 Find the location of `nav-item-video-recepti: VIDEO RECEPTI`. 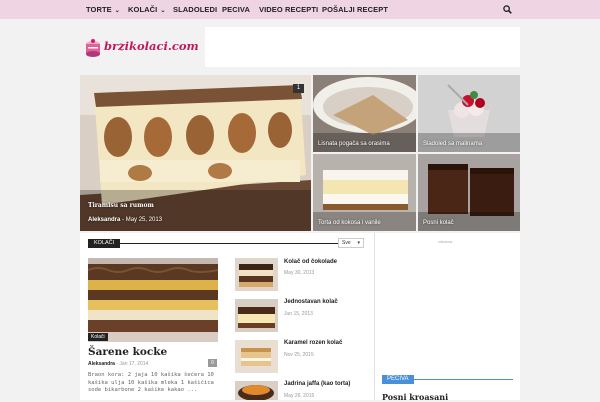

nav-item-video-recepti: VIDEO RECEPTI is located at coordinates (288, 9).